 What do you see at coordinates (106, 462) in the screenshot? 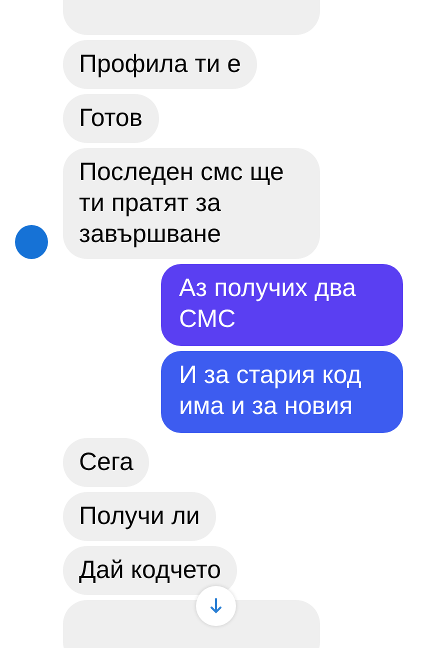
I see `message-bubble: Сега` at bounding box center [106, 462].